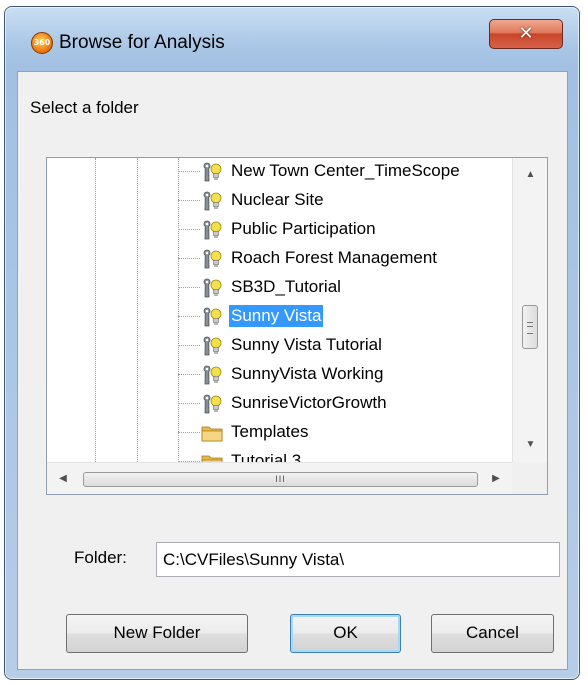 This screenshot has width=588, height=685. What do you see at coordinates (307, 373) in the screenshot?
I see `tree-item-label: SunnyVista Working` at bounding box center [307, 373].